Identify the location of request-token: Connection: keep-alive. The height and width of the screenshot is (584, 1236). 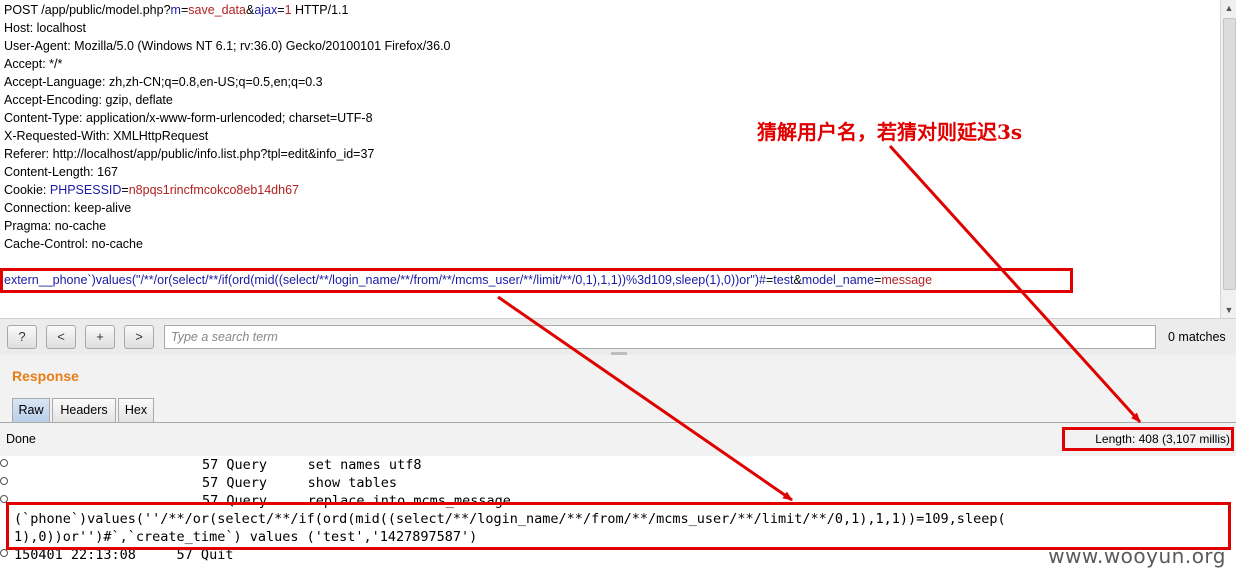
(68, 208).